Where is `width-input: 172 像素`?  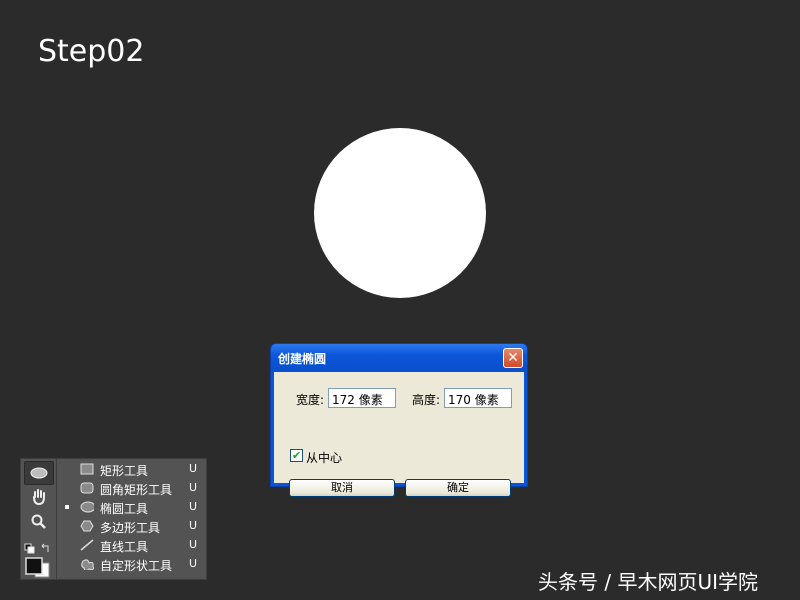
width-input: 172 像素 is located at coordinates (362, 398).